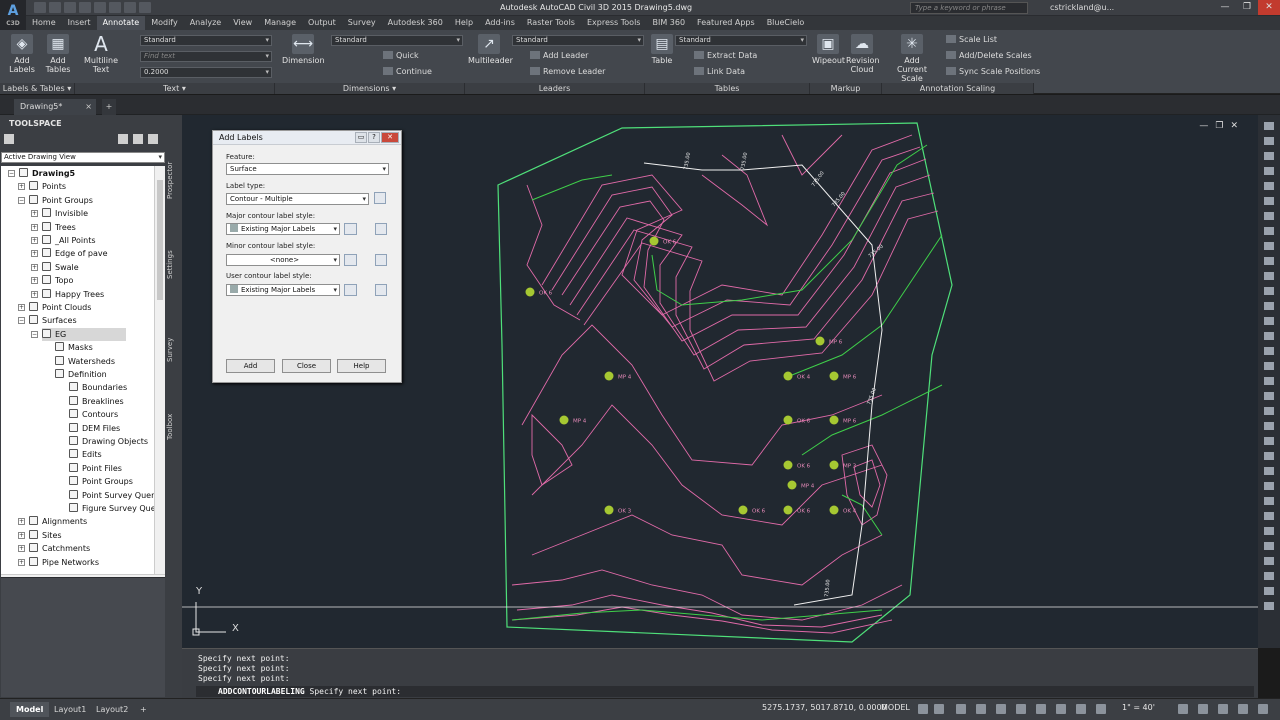  What do you see at coordinates (55, 7) in the screenshot?
I see `open-icon` at bounding box center [55, 7].